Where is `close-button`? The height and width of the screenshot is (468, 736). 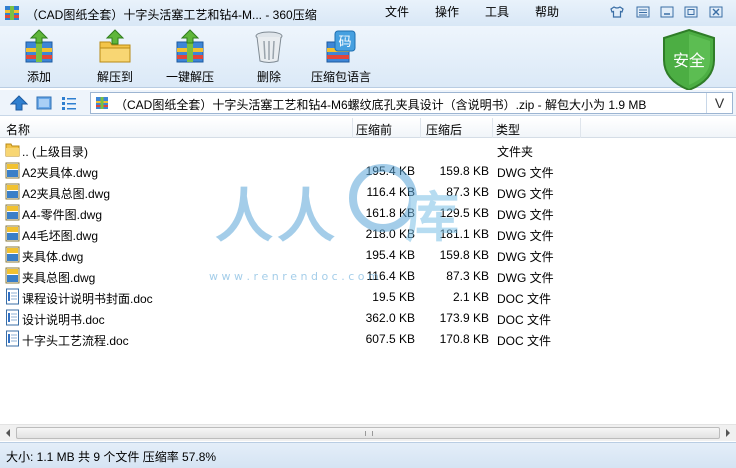 close-button is located at coordinates (716, 12).